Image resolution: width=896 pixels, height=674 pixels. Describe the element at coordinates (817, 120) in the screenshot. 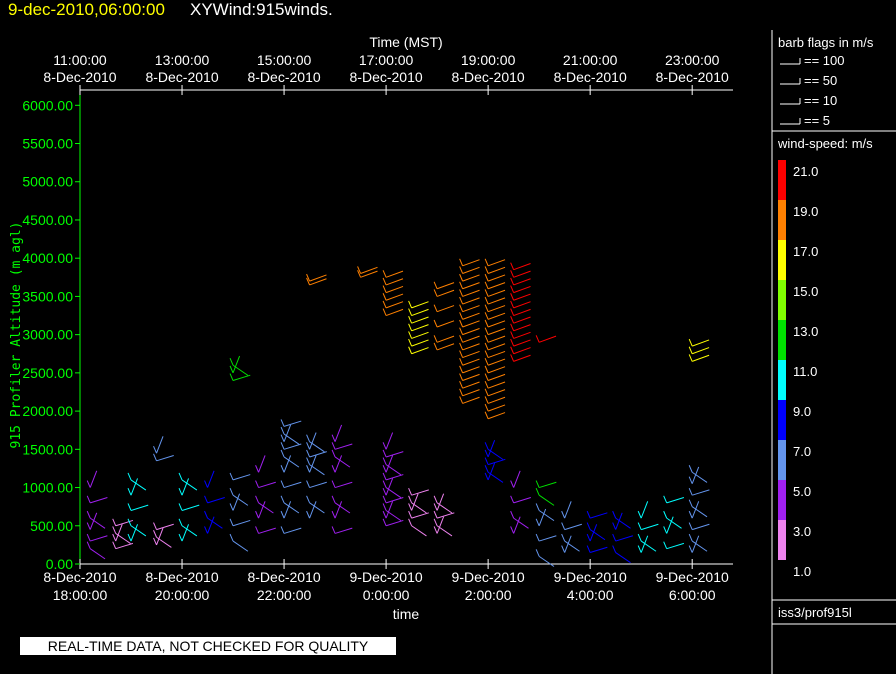

I see `barb-key-label: == 5` at that location.